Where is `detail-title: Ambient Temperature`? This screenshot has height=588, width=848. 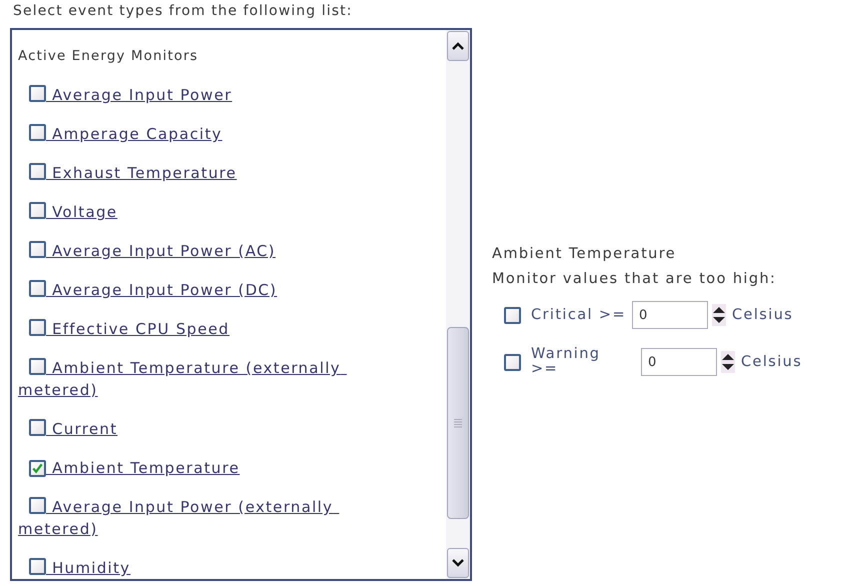
detail-title: Ambient Temperature is located at coordinates (585, 254).